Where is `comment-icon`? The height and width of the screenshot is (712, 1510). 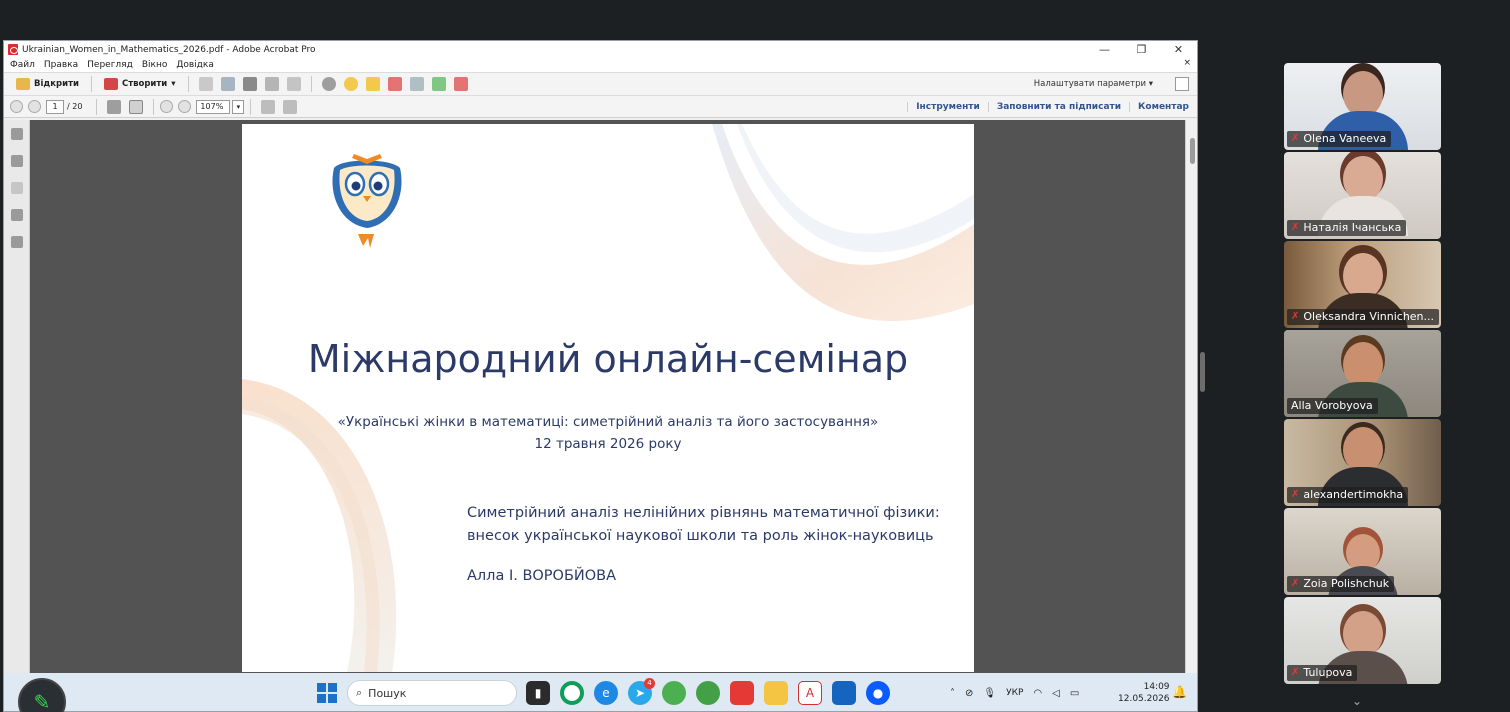
comment-icon is located at coordinates (350, 84).